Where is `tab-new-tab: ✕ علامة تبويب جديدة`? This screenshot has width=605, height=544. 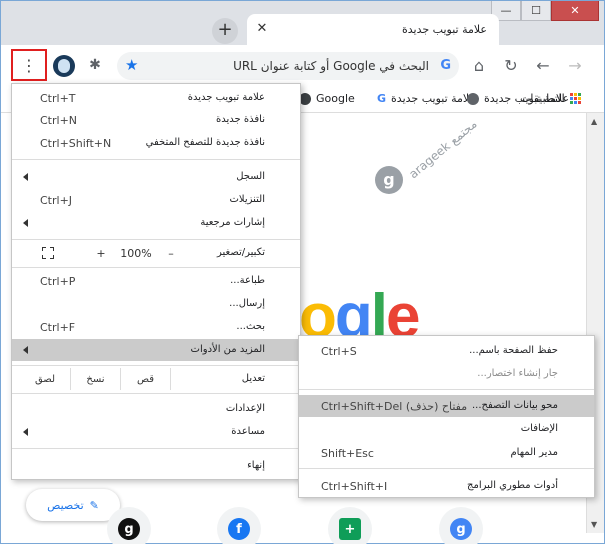 tab-new-tab: ✕ علامة تبويب جديدة is located at coordinates (373, 29).